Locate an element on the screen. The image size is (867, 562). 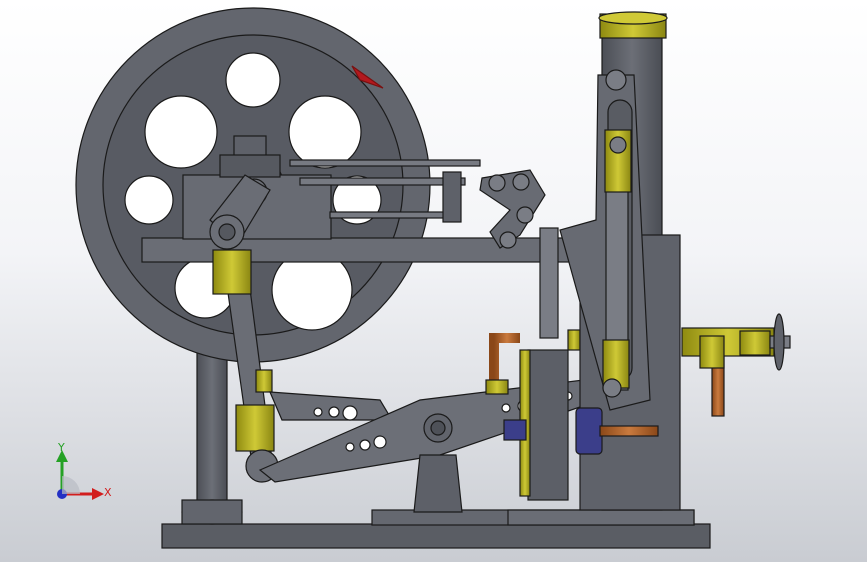
base-step-right is located at coordinates (601, 517).